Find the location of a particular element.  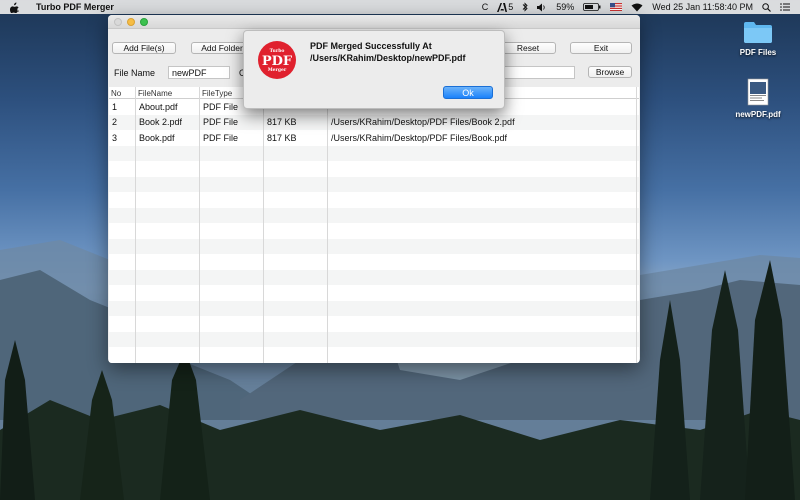

battery-percent: 59% is located at coordinates (565, 7).